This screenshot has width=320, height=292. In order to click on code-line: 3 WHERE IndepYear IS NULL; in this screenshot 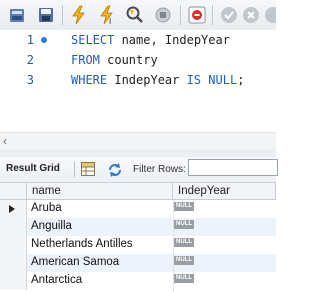, I will do `click(138, 80)`.